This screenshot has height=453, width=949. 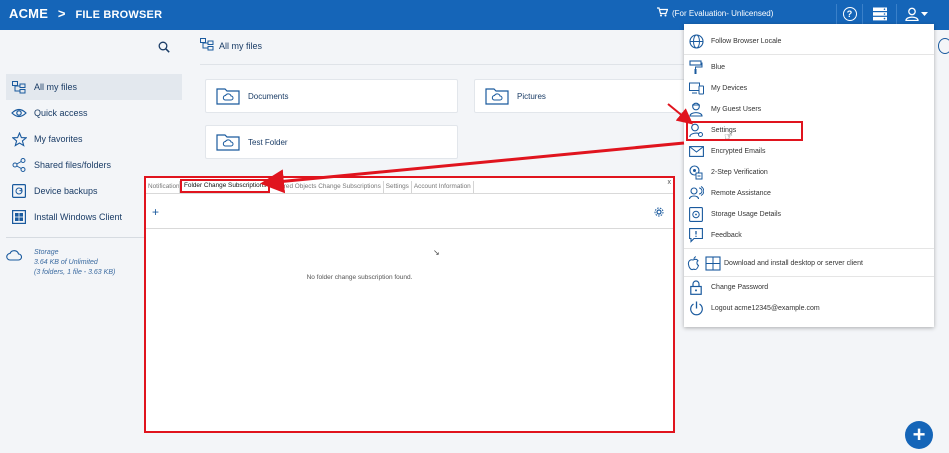 What do you see at coordinates (94, 139) in the screenshot?
I see `sidebar-item-my-favorites: My favorites` at bounding box center [94, 139].